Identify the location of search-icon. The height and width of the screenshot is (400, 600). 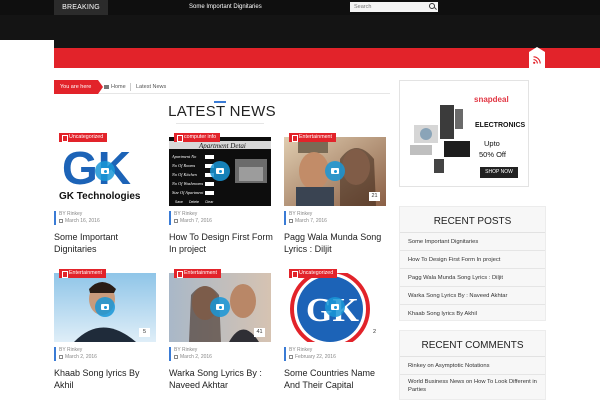
(432, 6).